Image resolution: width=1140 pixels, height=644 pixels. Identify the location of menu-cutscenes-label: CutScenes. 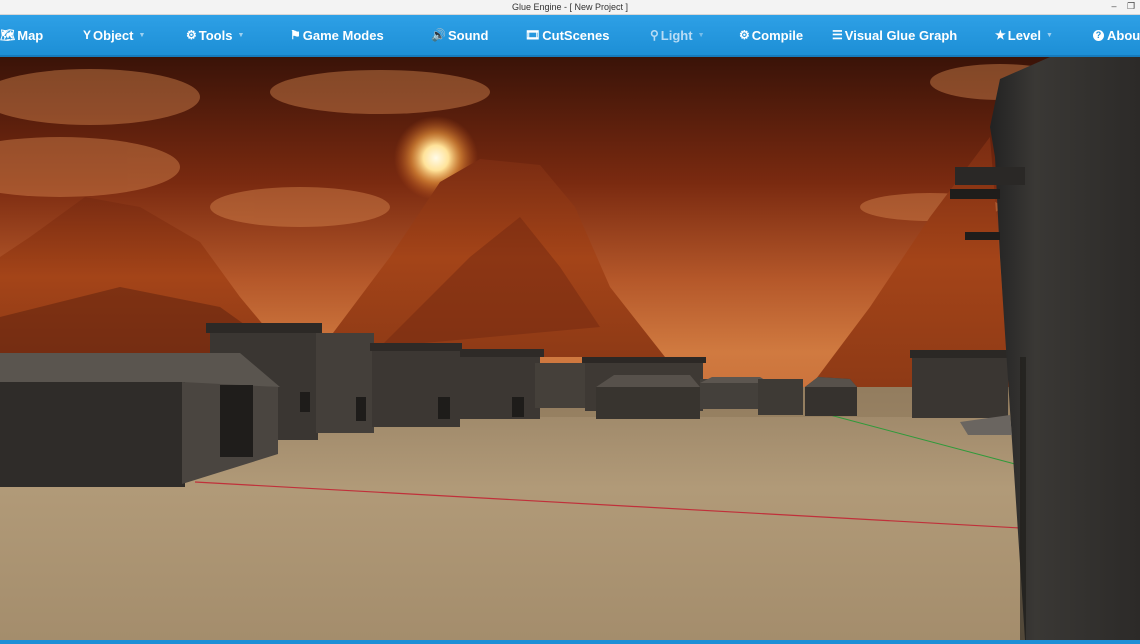
(576, 35).